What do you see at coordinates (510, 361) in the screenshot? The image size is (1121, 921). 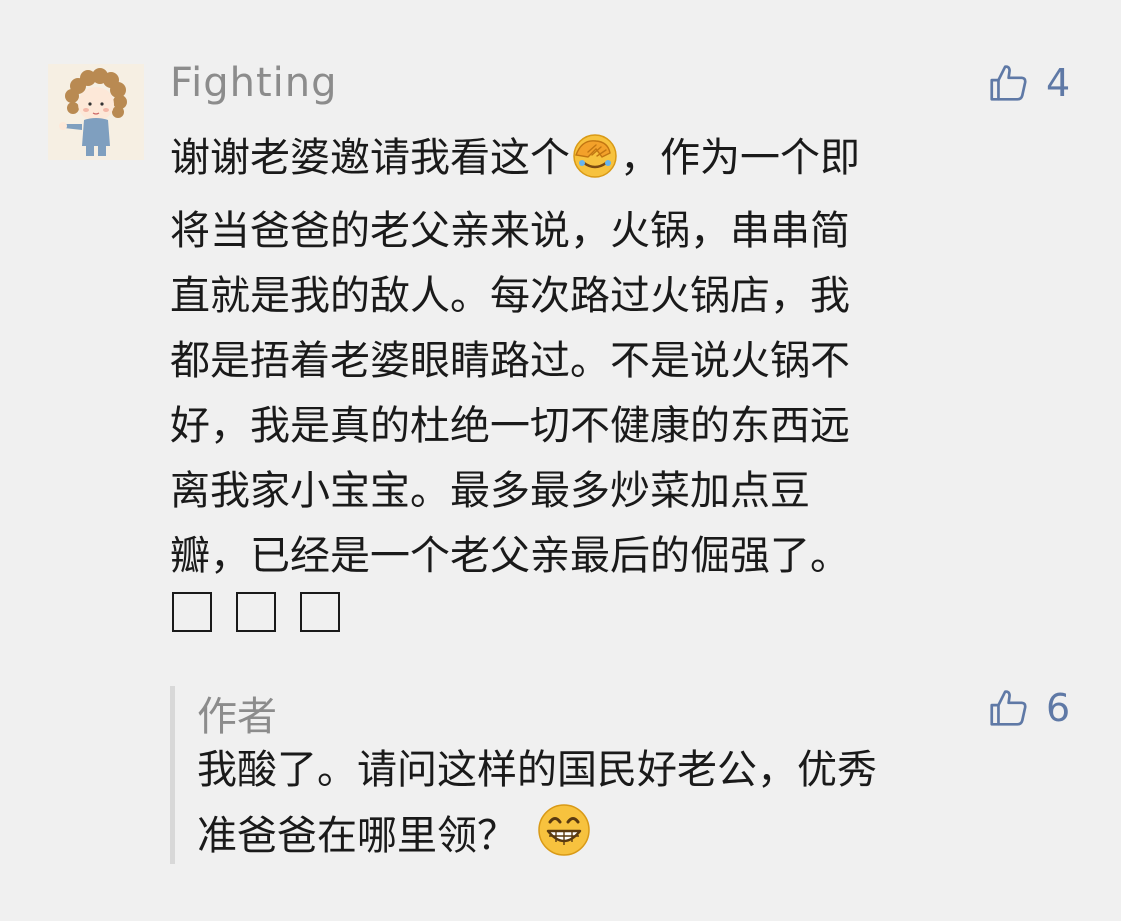 I see `comment-line: 都是捂着老婆眼睛路过。不是说火锅不` at bounding box center [510, 361].